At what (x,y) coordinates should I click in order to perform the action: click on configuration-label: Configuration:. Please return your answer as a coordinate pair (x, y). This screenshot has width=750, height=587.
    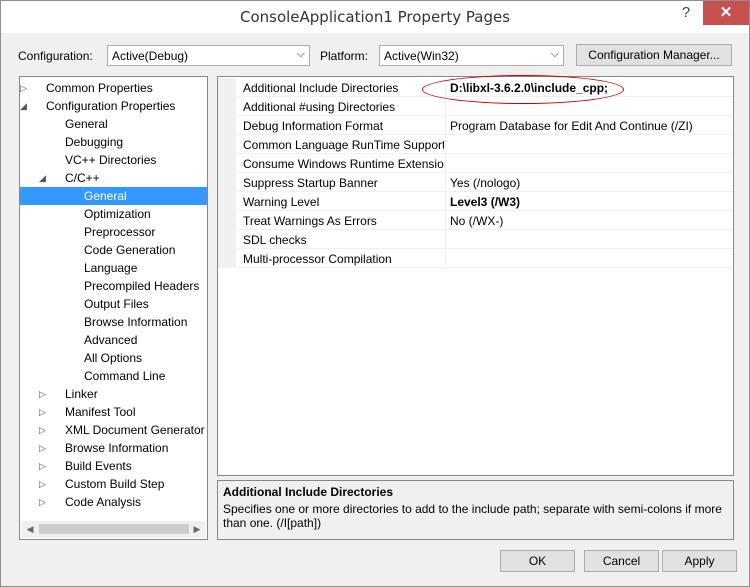
    Looking at the image, I should click on (55, 56).